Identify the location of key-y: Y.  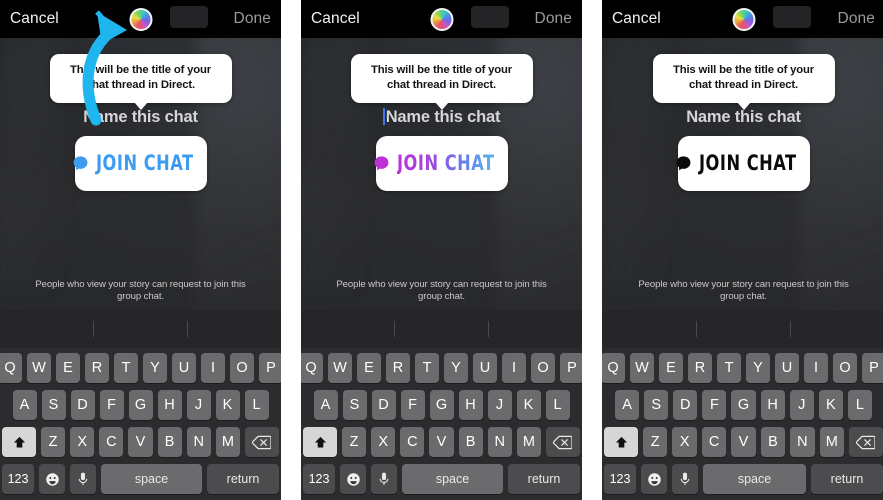
(758, 368).